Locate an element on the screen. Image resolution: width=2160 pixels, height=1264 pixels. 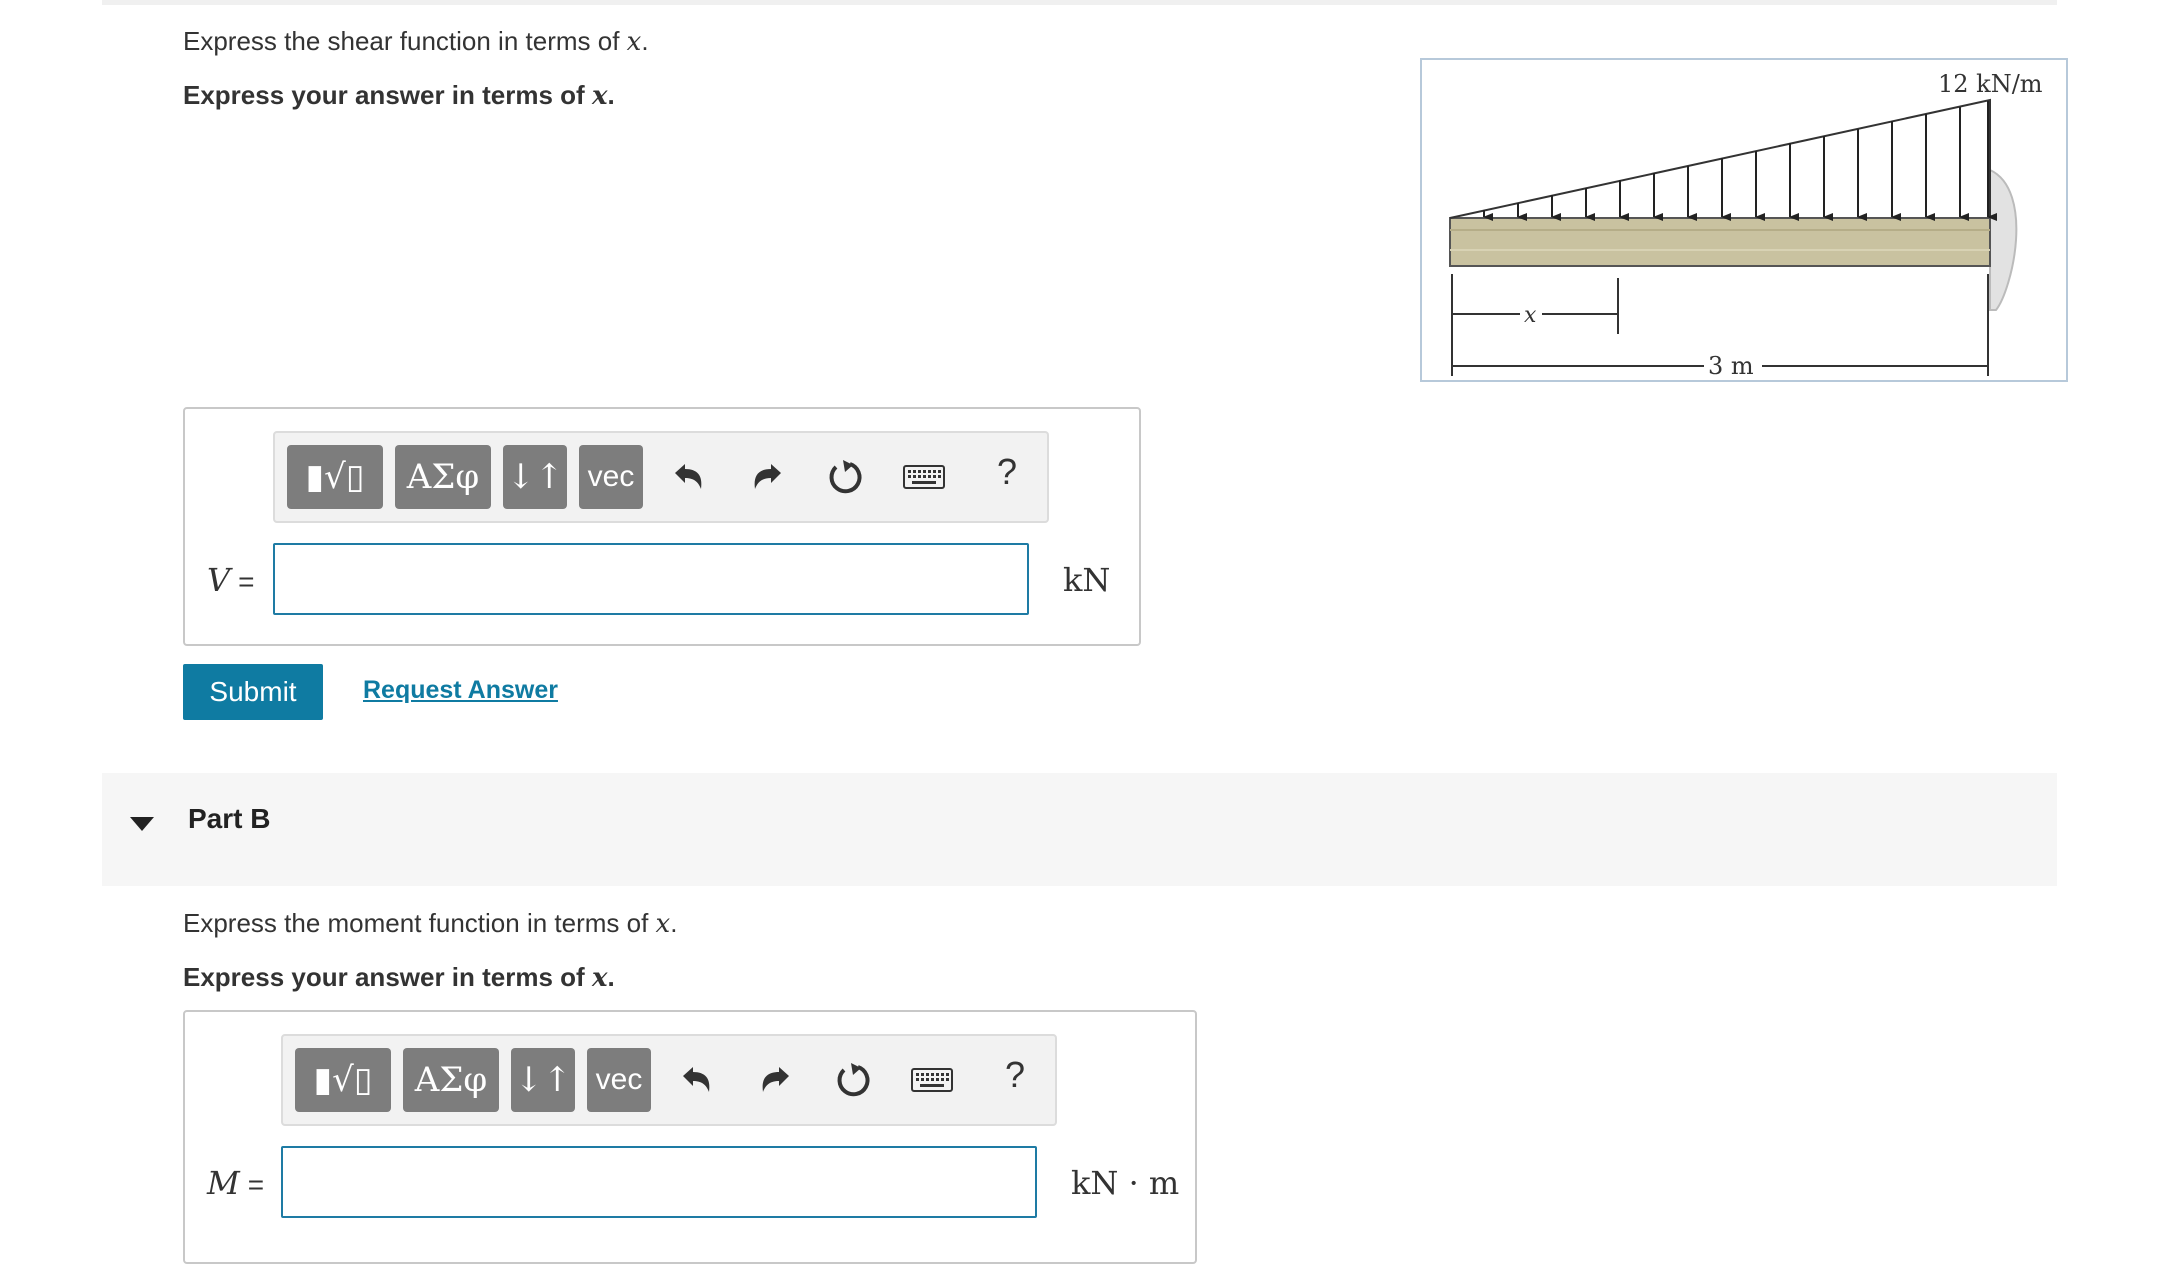
x-dimension-label: x is located at coordinates (1530, 315).